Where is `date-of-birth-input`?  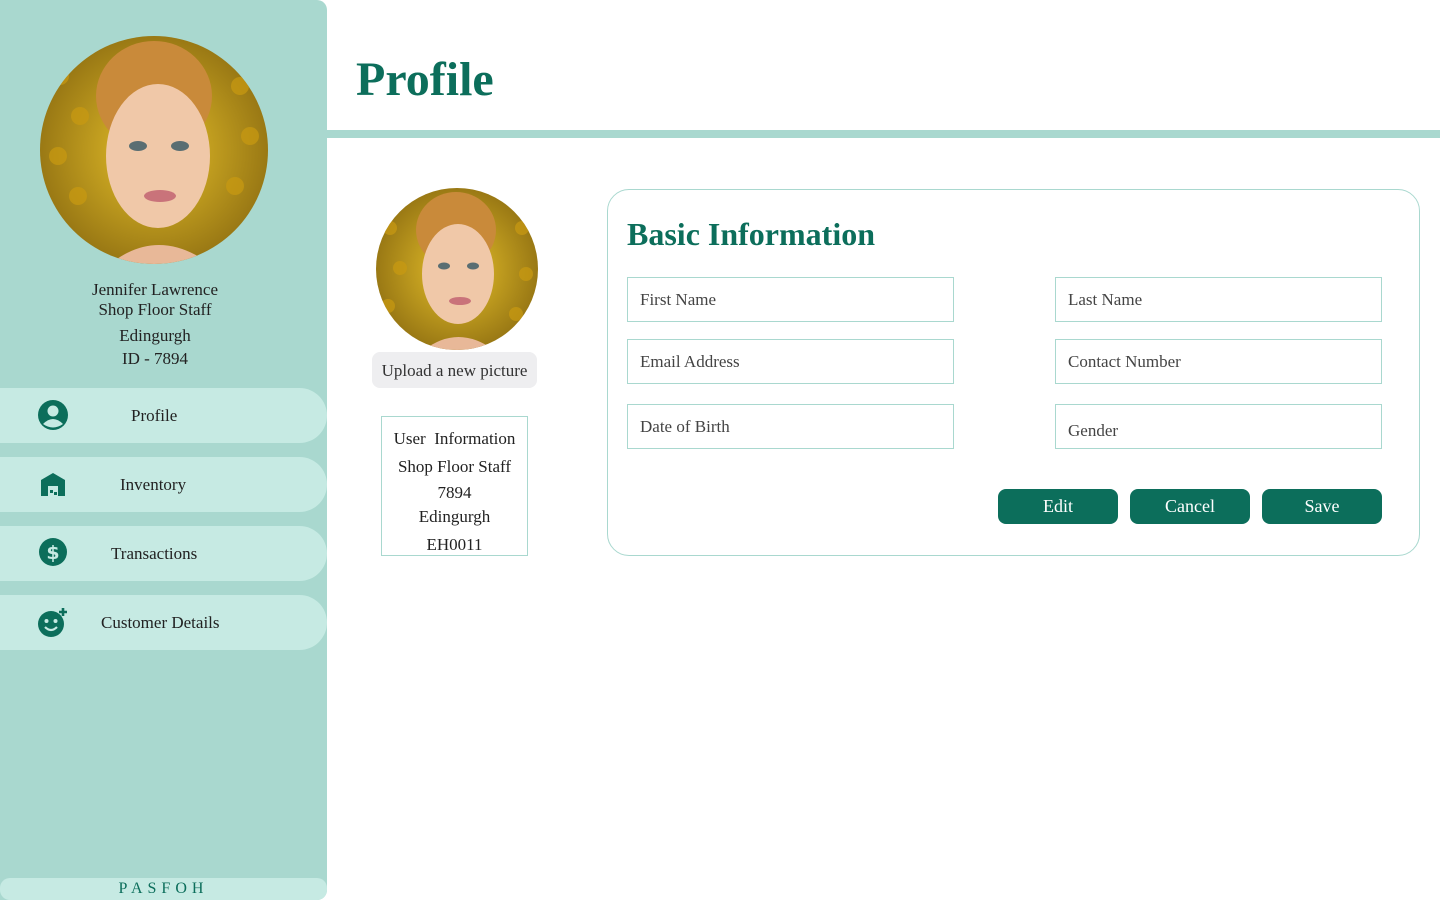 date-of-birth-input is located at coordinates (790, 426).